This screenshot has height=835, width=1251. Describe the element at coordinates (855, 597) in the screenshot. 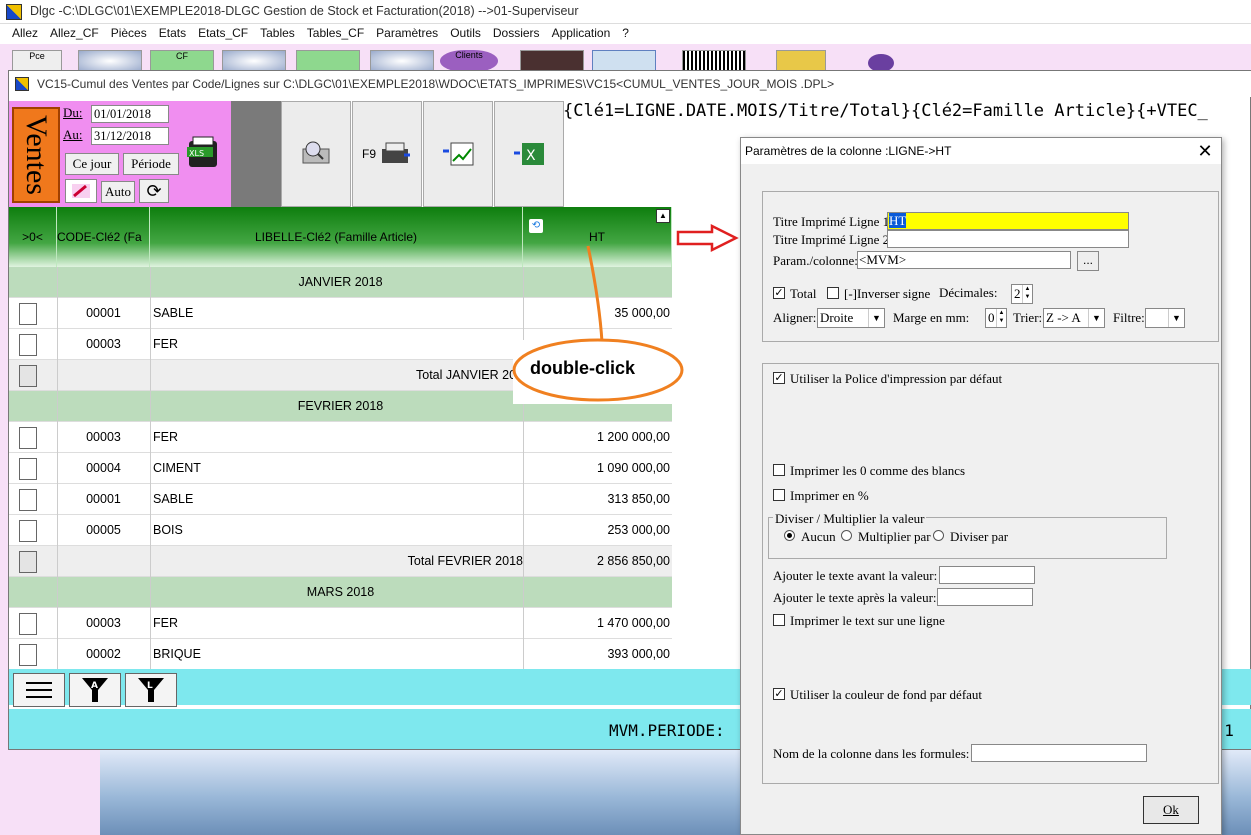

I see `apres-label: Ajouter le texte après la valeur:` at that location.